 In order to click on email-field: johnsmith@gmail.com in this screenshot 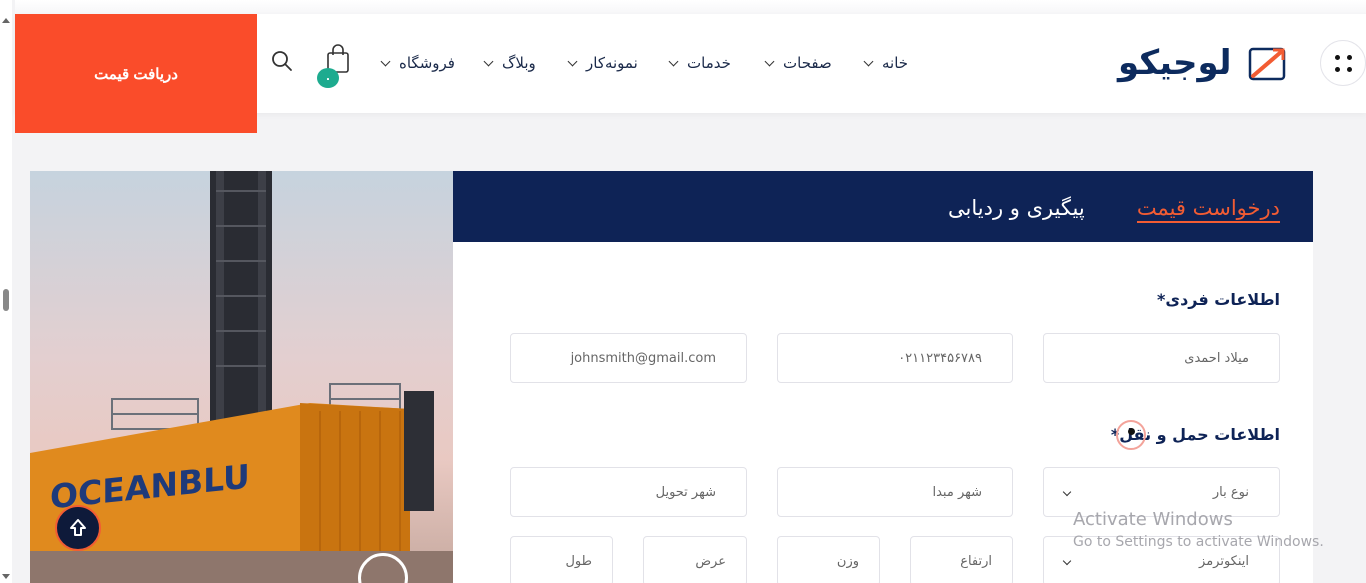, I will do `click(628, 358)`.